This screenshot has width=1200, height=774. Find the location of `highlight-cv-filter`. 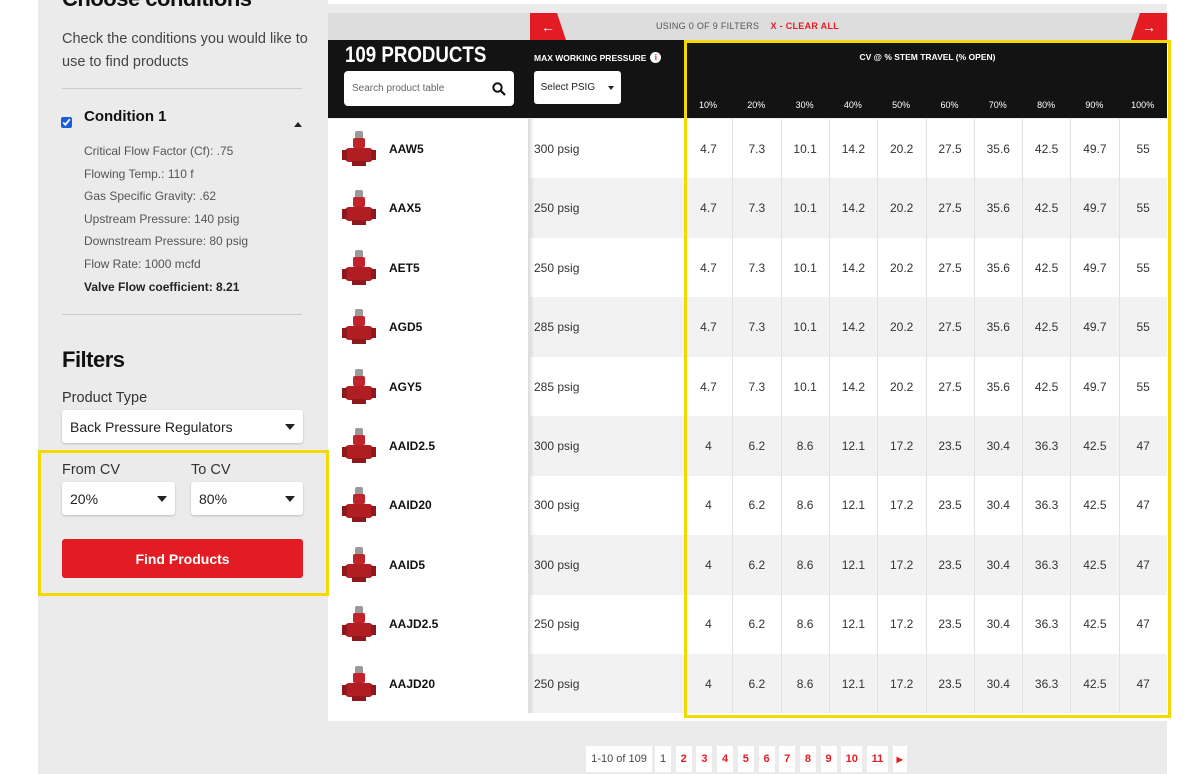

highlight-cv-filter is located at coordinates (183, 523).